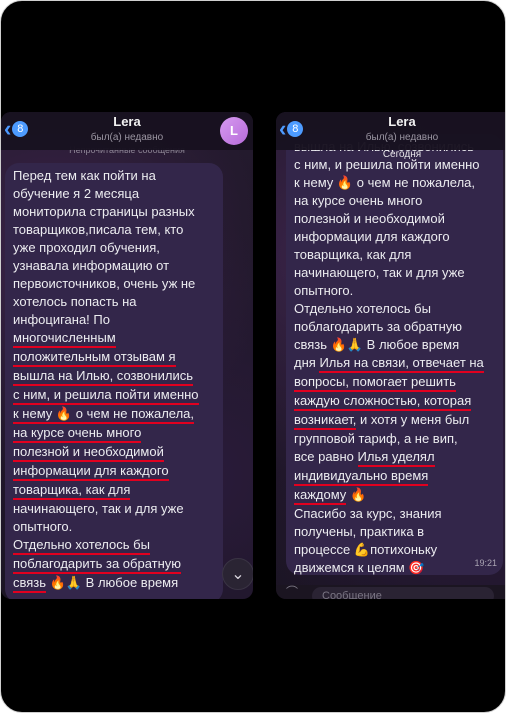  I want to click on message-line: положительным отзывам я, so click(94, 358).